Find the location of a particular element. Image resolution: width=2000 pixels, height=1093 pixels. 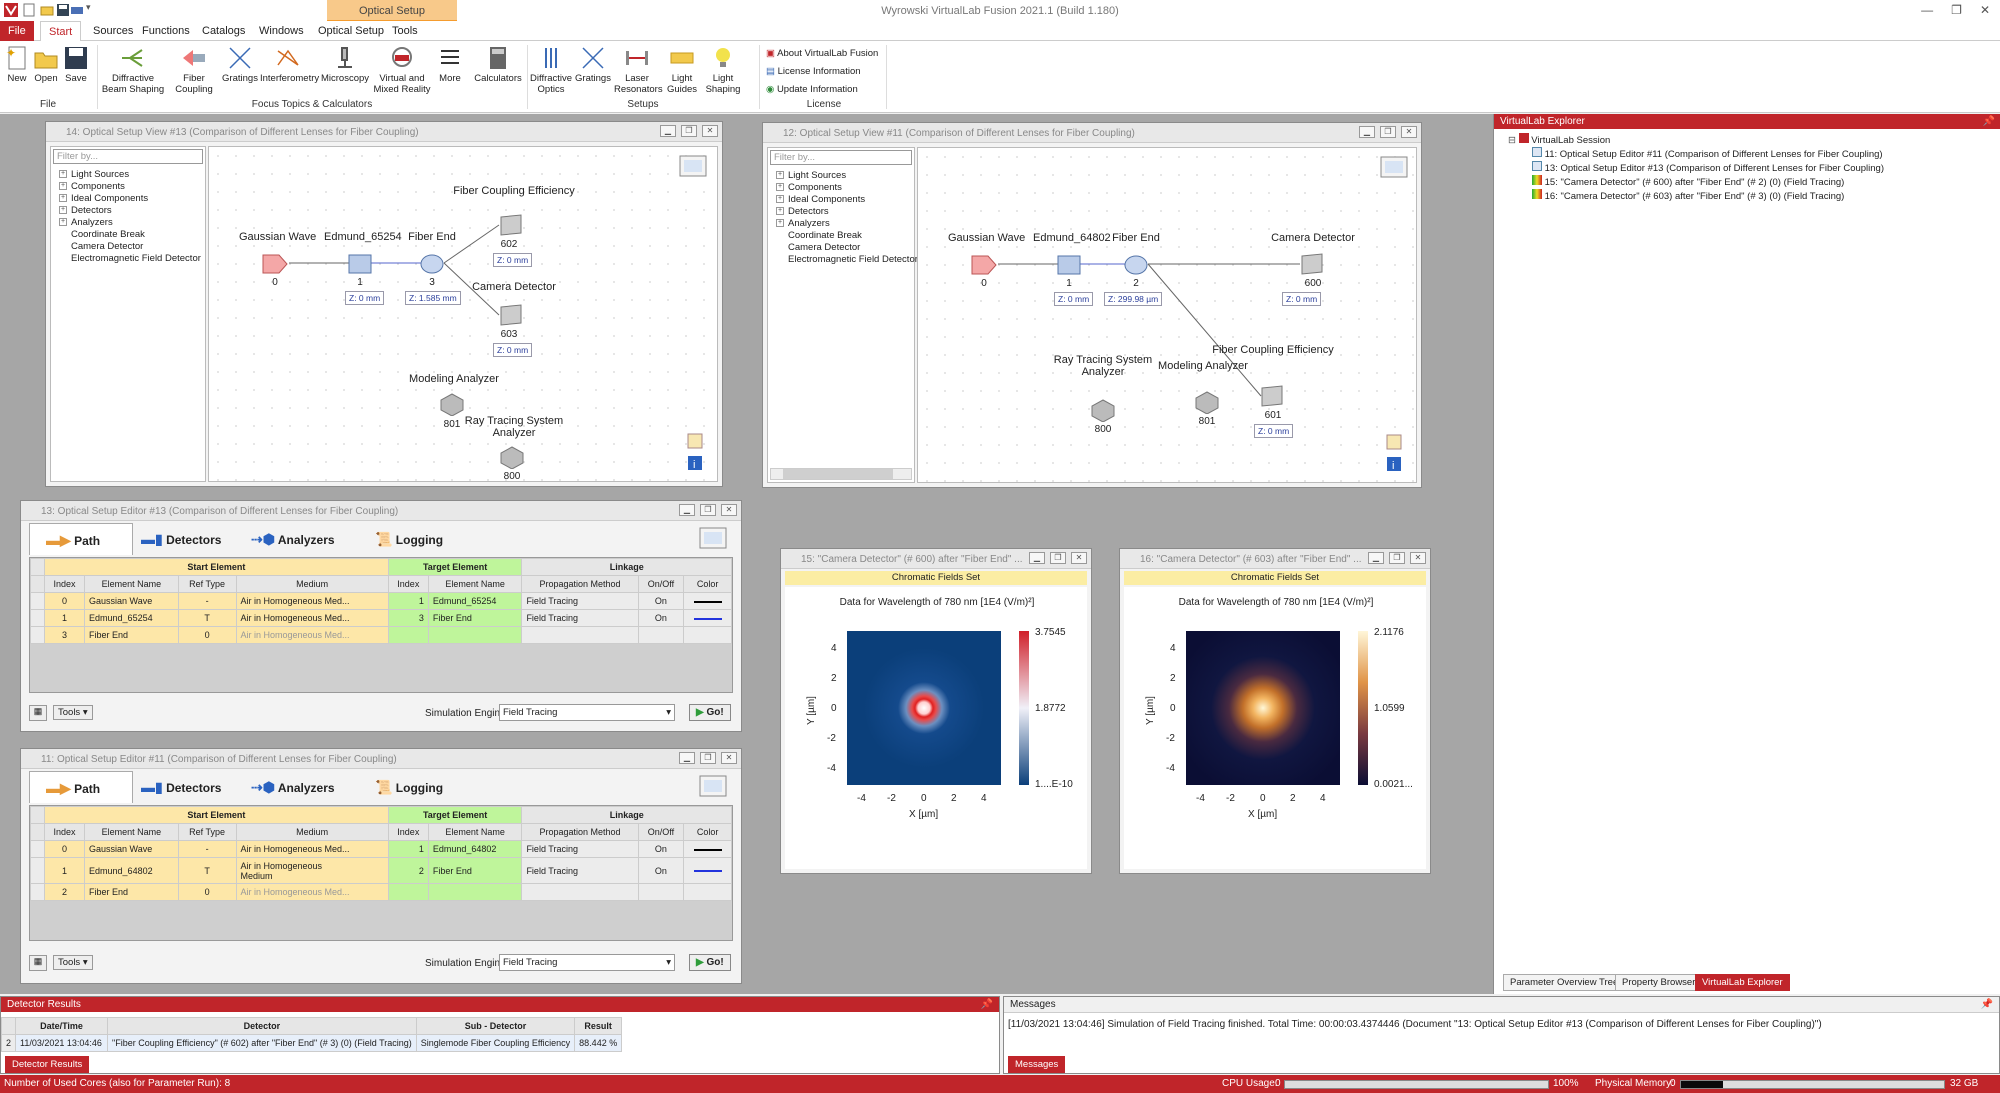

virtual-mixed-reality-button: Virtual and Mixed Reality is located at coordinates (402, 70).